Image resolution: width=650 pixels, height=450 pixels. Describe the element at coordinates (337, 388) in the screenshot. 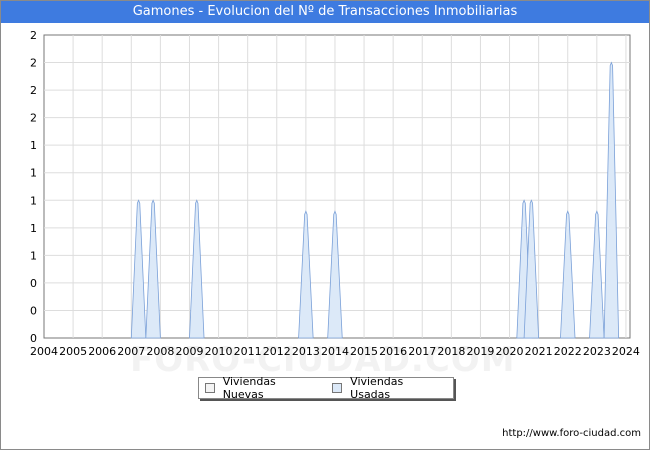

I see `legend-swatch-usadas` at that location.